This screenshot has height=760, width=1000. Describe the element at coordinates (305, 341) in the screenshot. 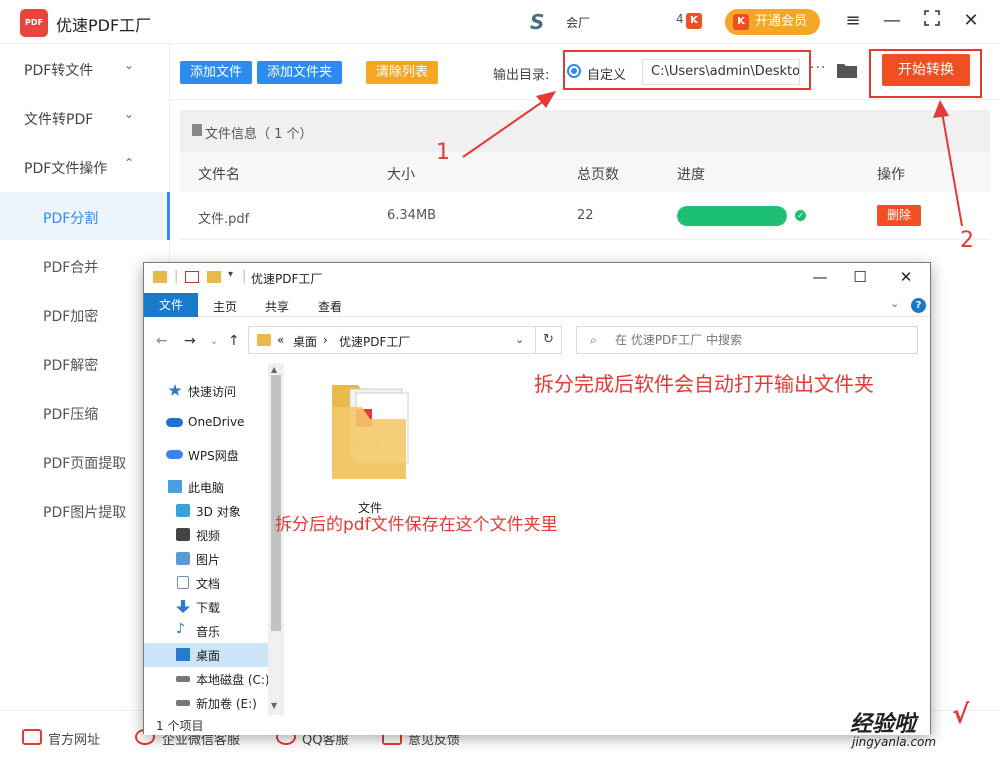

I see `breadcrumb-desktop: 桌面` at that location.